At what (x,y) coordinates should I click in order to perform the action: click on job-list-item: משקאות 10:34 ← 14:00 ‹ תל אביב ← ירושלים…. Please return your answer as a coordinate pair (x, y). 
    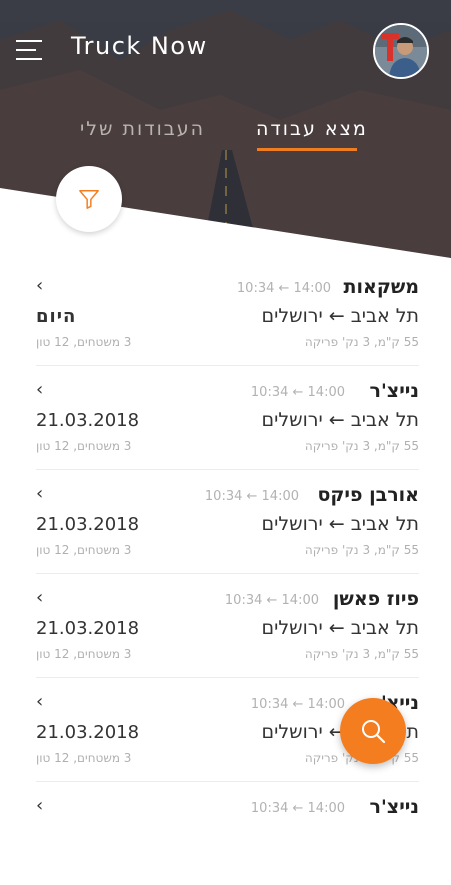
    Looking at the image, I should click on (227, 314).